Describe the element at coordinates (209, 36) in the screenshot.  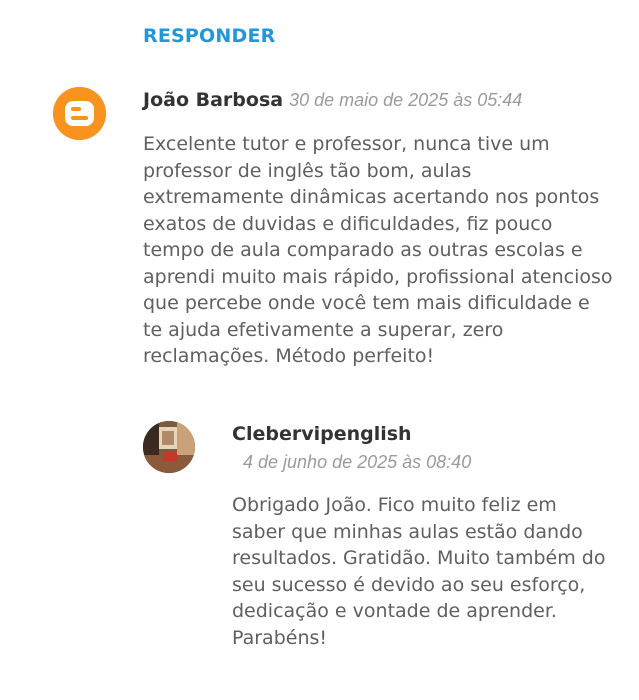
I see `reply-link: RESPONDER` at that location.